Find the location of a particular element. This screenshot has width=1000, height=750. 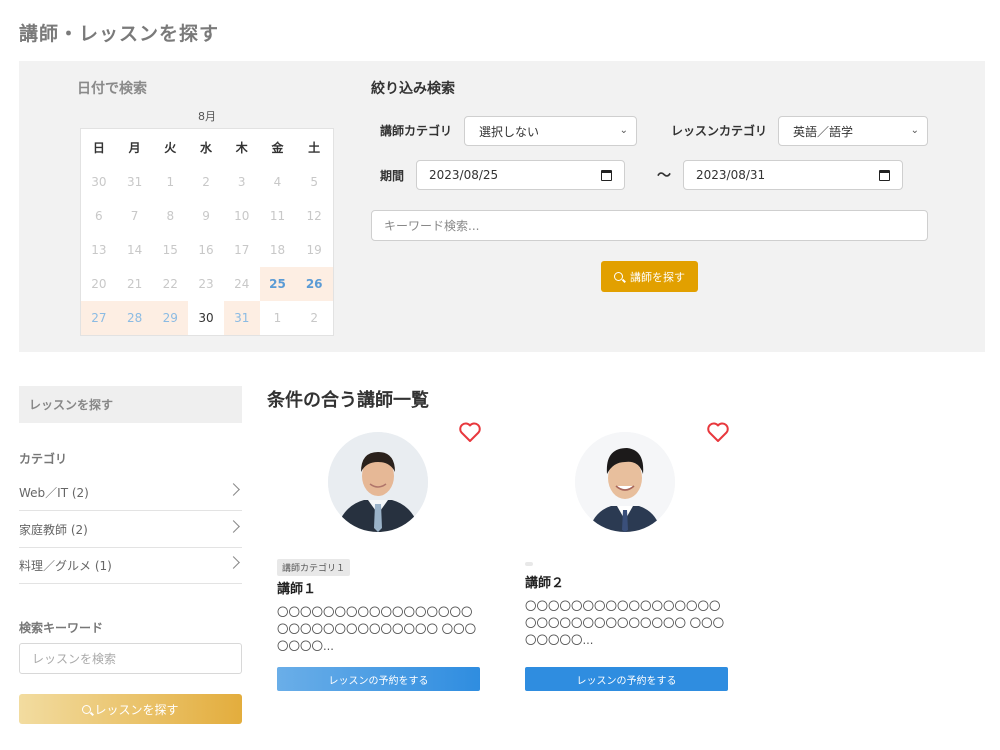

teacher-2-book-button: レッスンの予約をする is located at coordinates (626, 679).